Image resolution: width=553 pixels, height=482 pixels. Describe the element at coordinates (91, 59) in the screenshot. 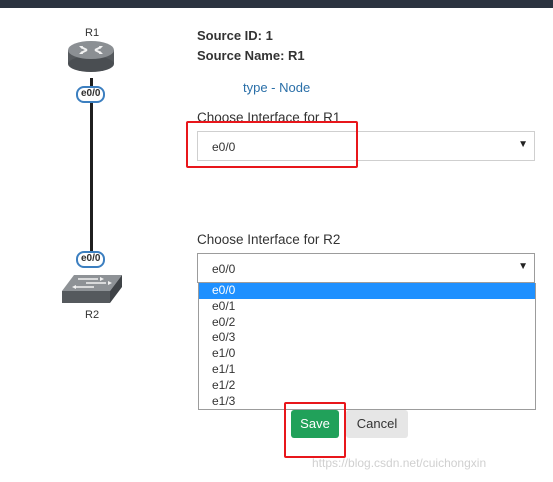

I see `router-icon` at that location.